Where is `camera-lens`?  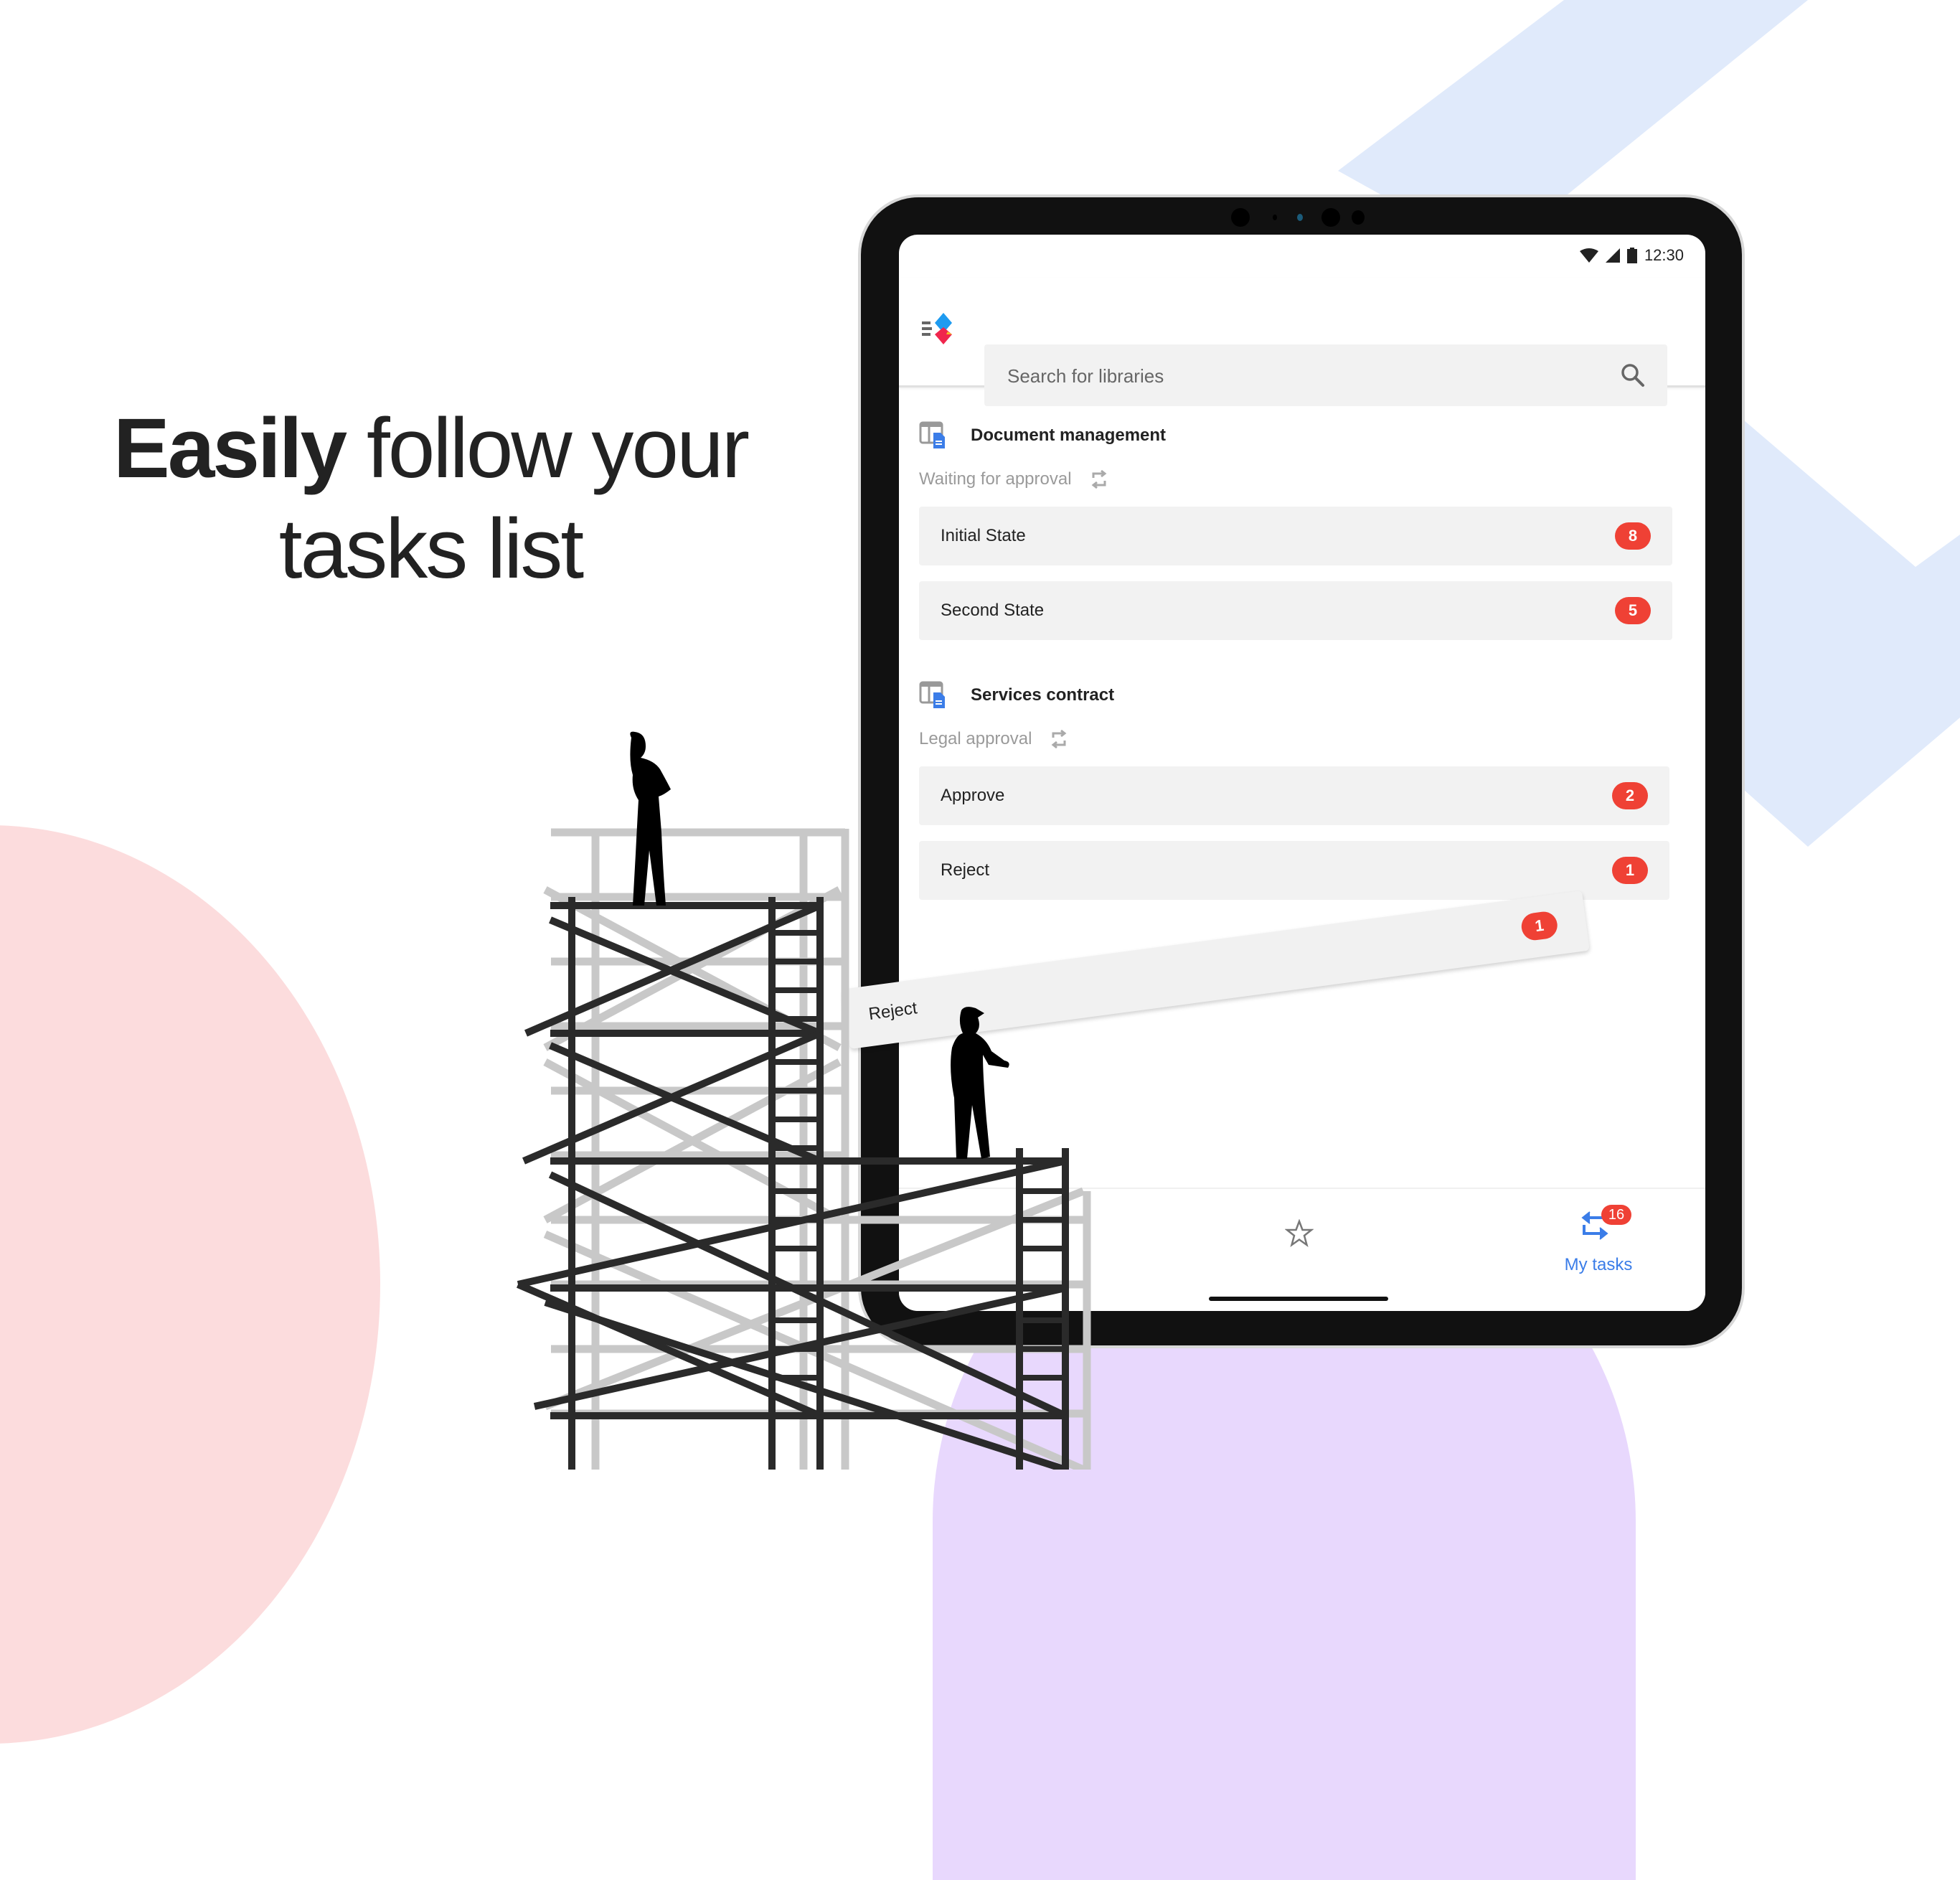
camera-lens is located at coordinates (1300, 217).